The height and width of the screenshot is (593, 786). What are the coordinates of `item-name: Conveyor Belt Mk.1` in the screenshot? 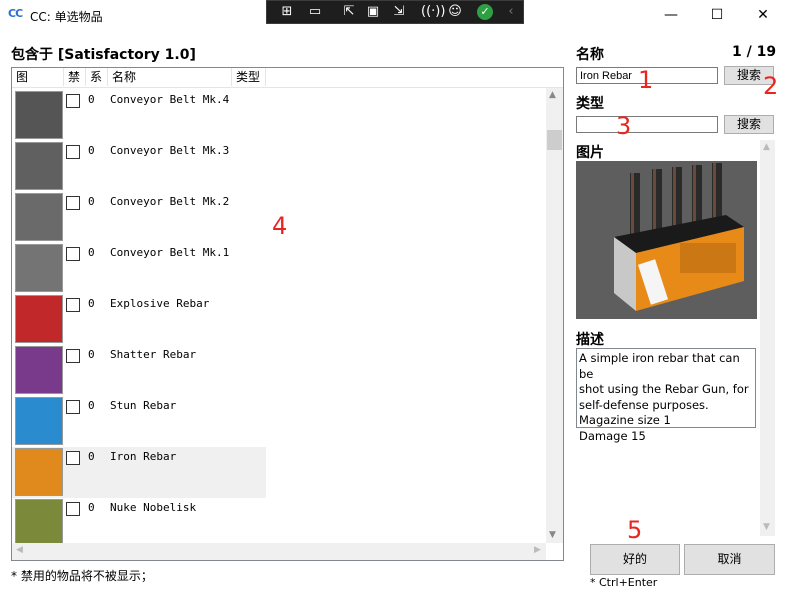 It's located at (170, 252).